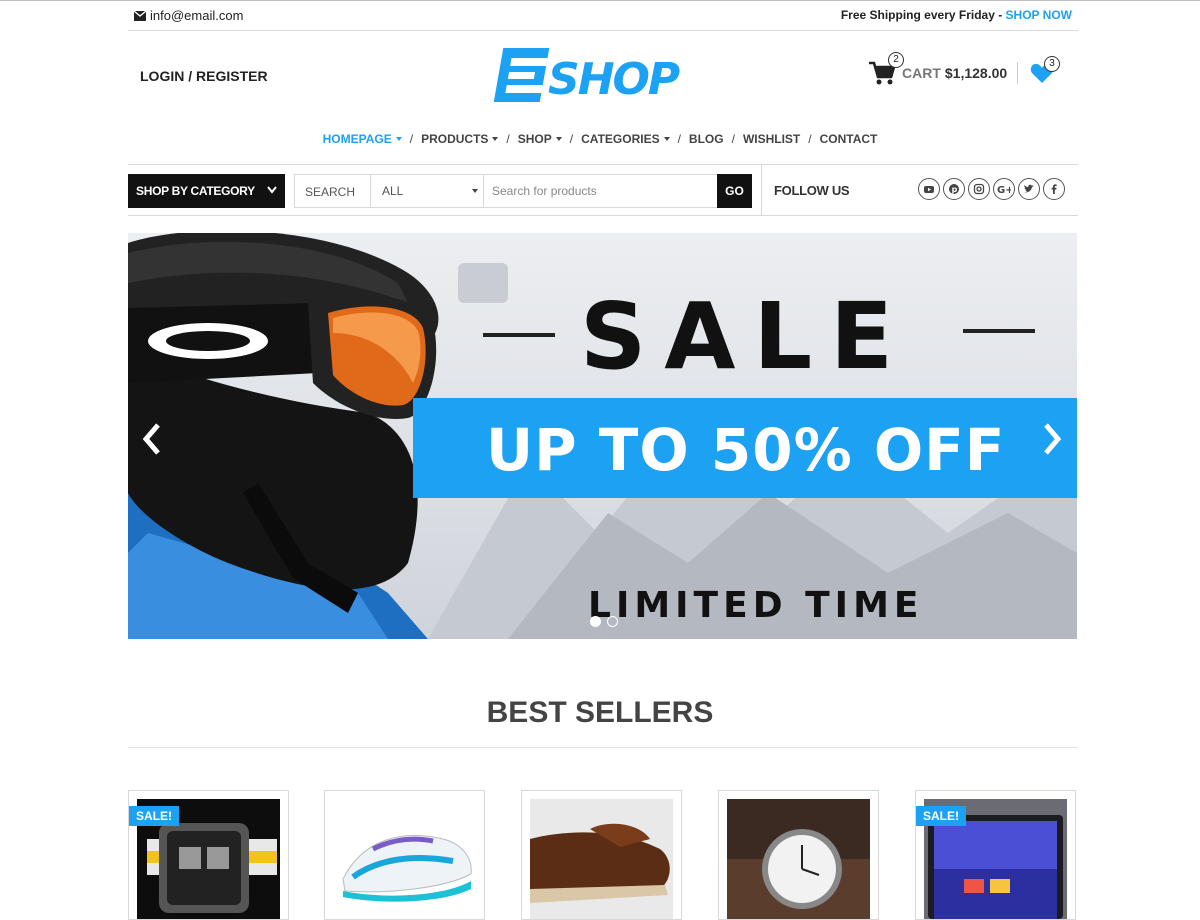 The width and height of the screenshot is (1200, 920). What do you see at coordinates (603, 215) in the screenshot?
I see `search-row-bottom-border` at bounding box center [603, 215].